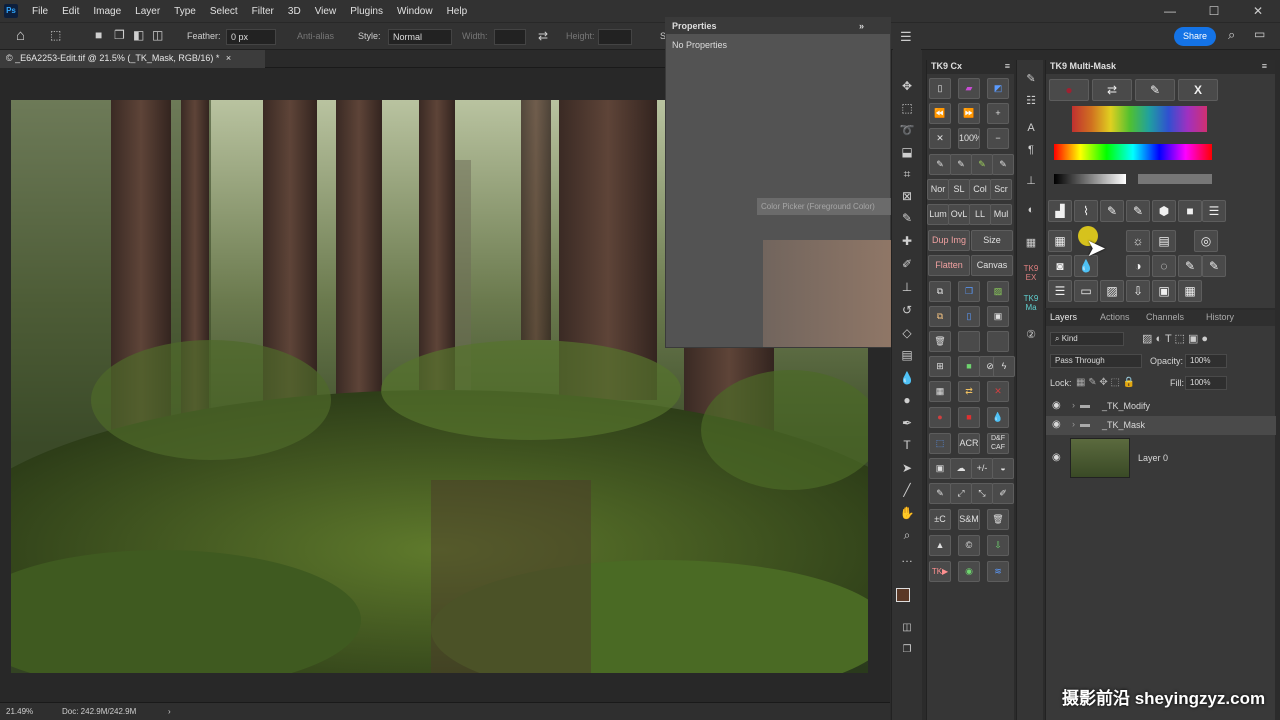  What do you see at coordinates (998, 443) in the screenshot?
I see `dodge-burn-button: D&F CAF` at bounding box center [998, 443].